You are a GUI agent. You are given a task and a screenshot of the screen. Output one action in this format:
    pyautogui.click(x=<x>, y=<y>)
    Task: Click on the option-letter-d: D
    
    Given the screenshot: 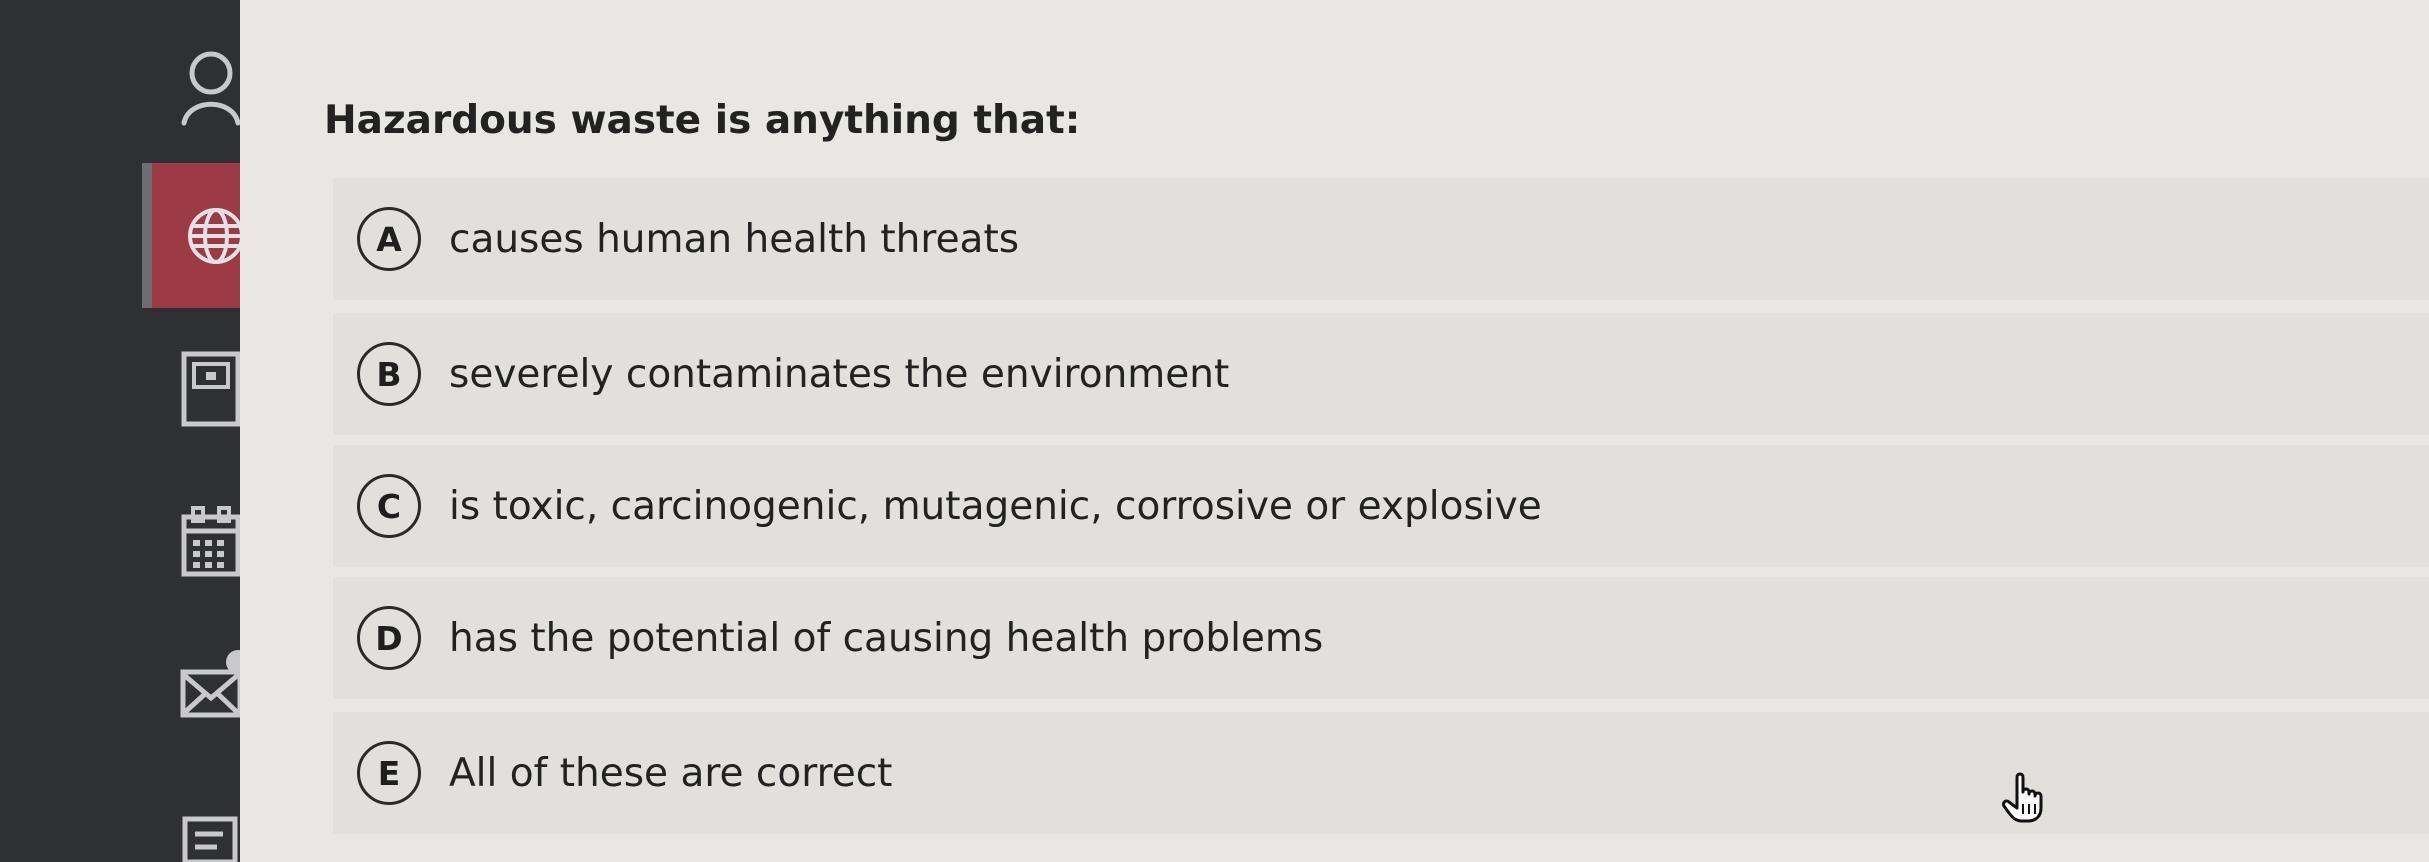 What is the action you would take?
    pyautogui.click(x=389, y=638)
    